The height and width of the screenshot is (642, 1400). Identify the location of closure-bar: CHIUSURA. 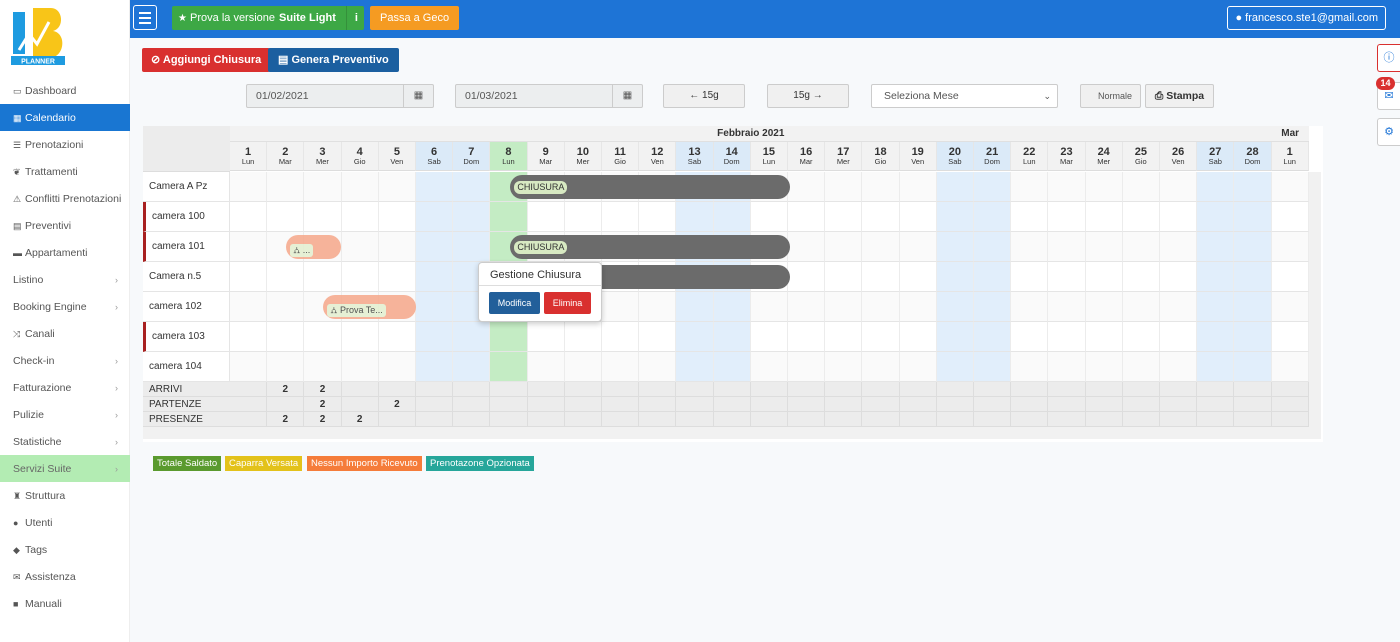
(650, 247).